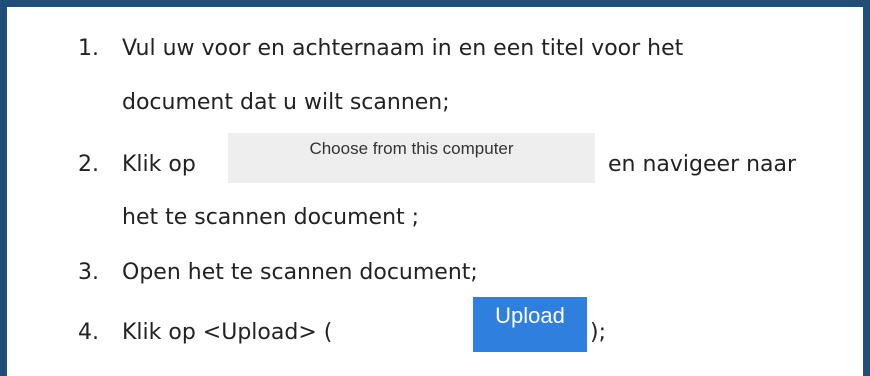 The image size is (870, 376). I want to click on step-2-number: 2., so click(88, 164).